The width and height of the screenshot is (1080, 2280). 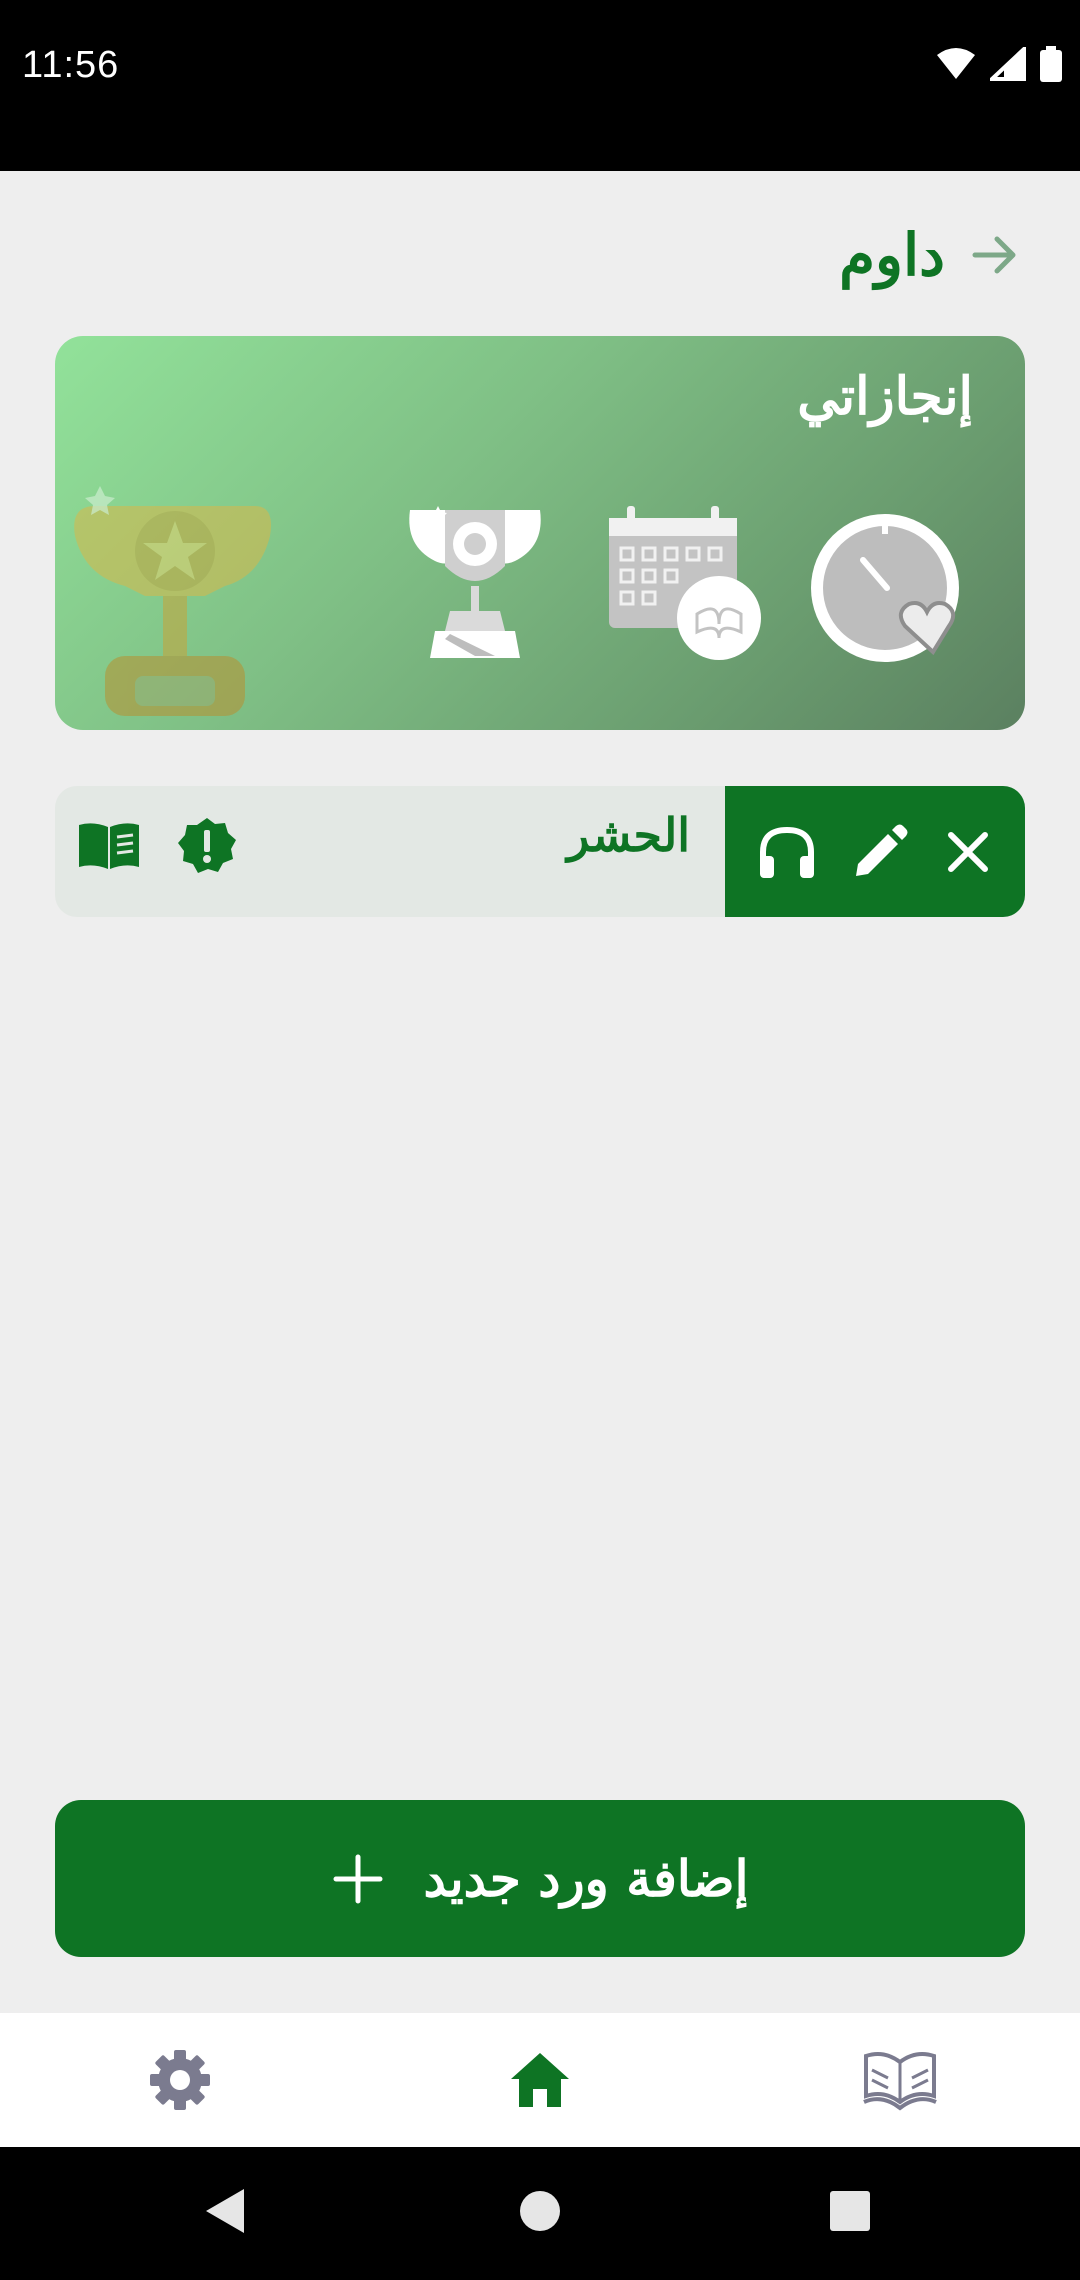 I want to click on signal-icon, so click(x=1008, y=64).